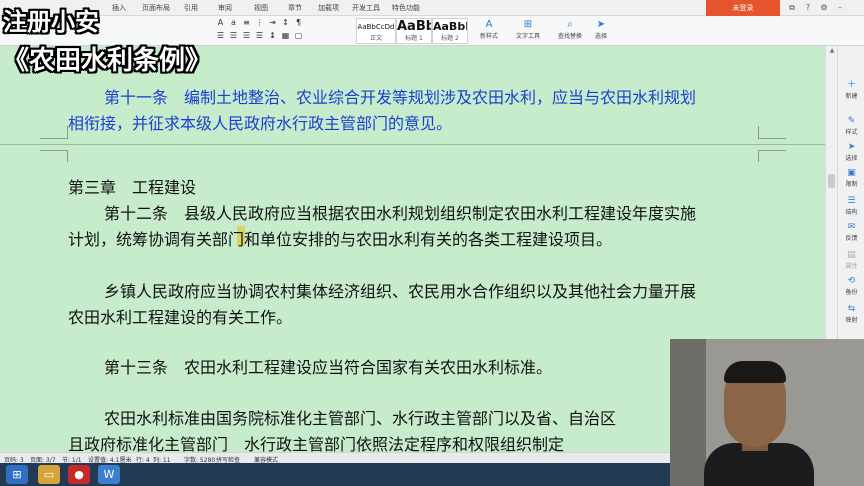  What do you see at coordinates (450, 38) in the screenshot?
I see `style-heading-2-label: 标题 2` at bounding box center [450, 38].